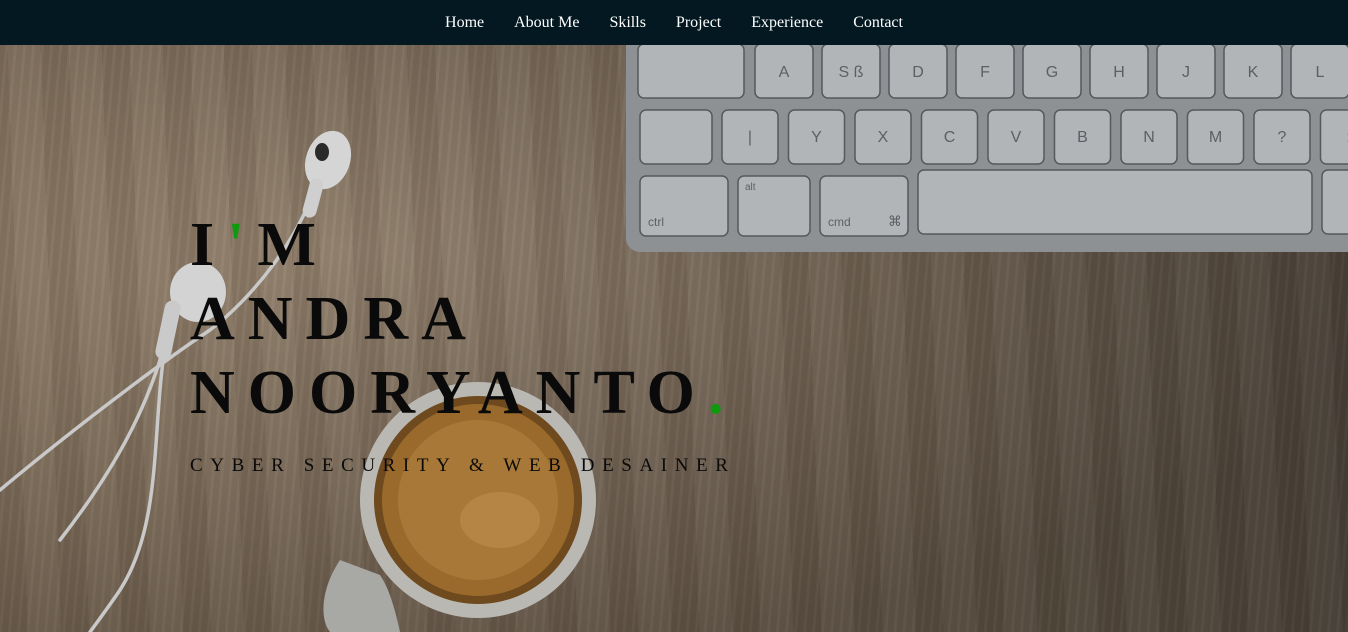 This screenshot has height=632, width=1348. Describe the element at coordinates (1320, 72) in the screenshot. I see `keyboard-key-label: L` at that location.